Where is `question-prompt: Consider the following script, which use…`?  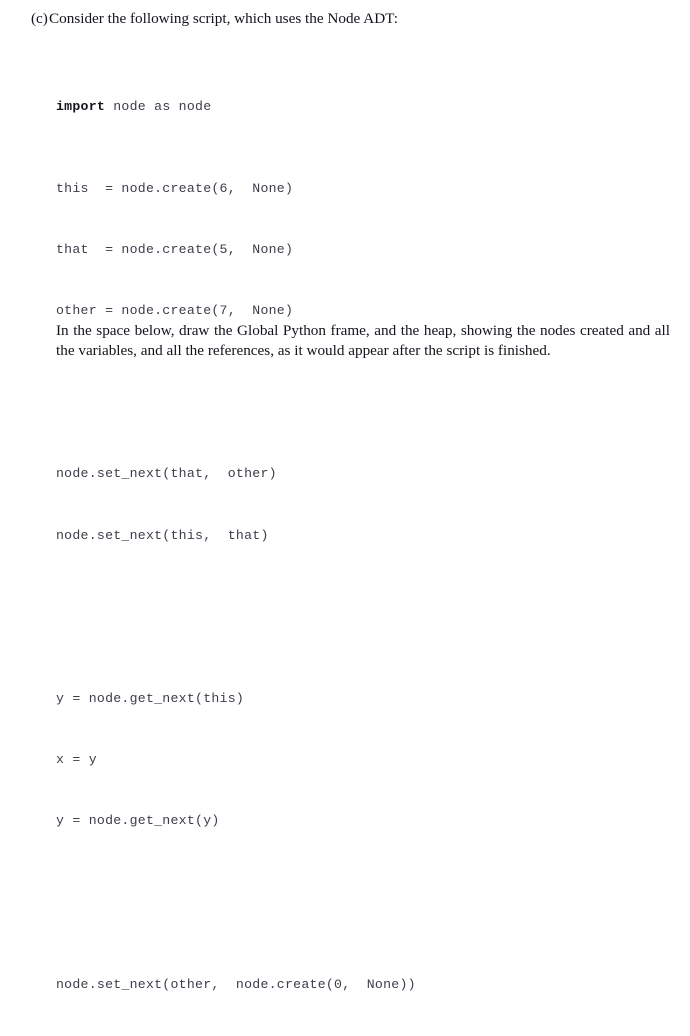 question-prompt: Consider the following script, which use… is located at coordinates (223, 18).